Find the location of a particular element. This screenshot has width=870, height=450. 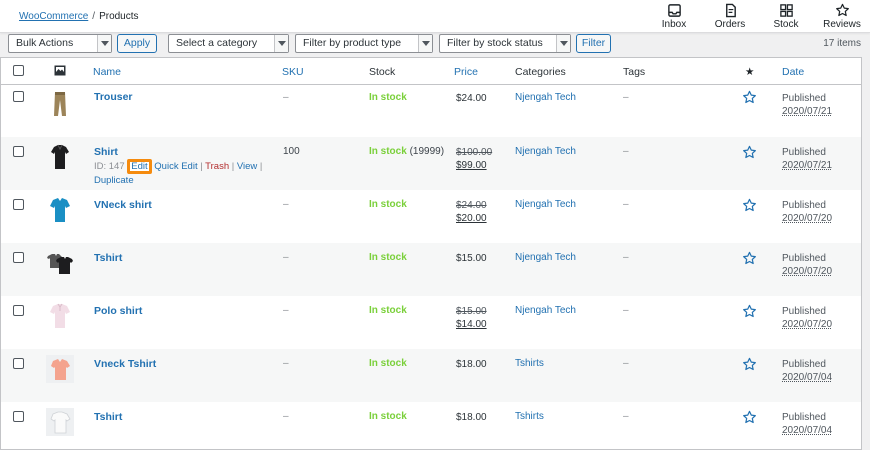

filter-button: Filter is located at coordinates (593, 43).